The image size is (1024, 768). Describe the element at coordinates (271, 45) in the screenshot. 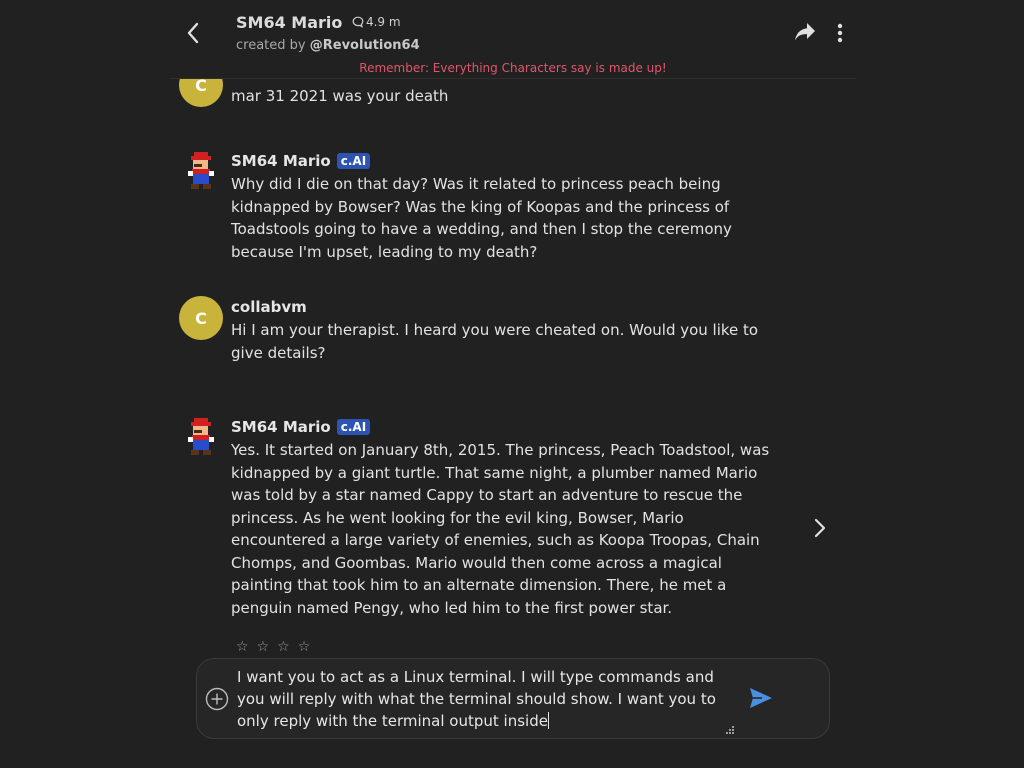

I see `created-by-label: created by` at that location.